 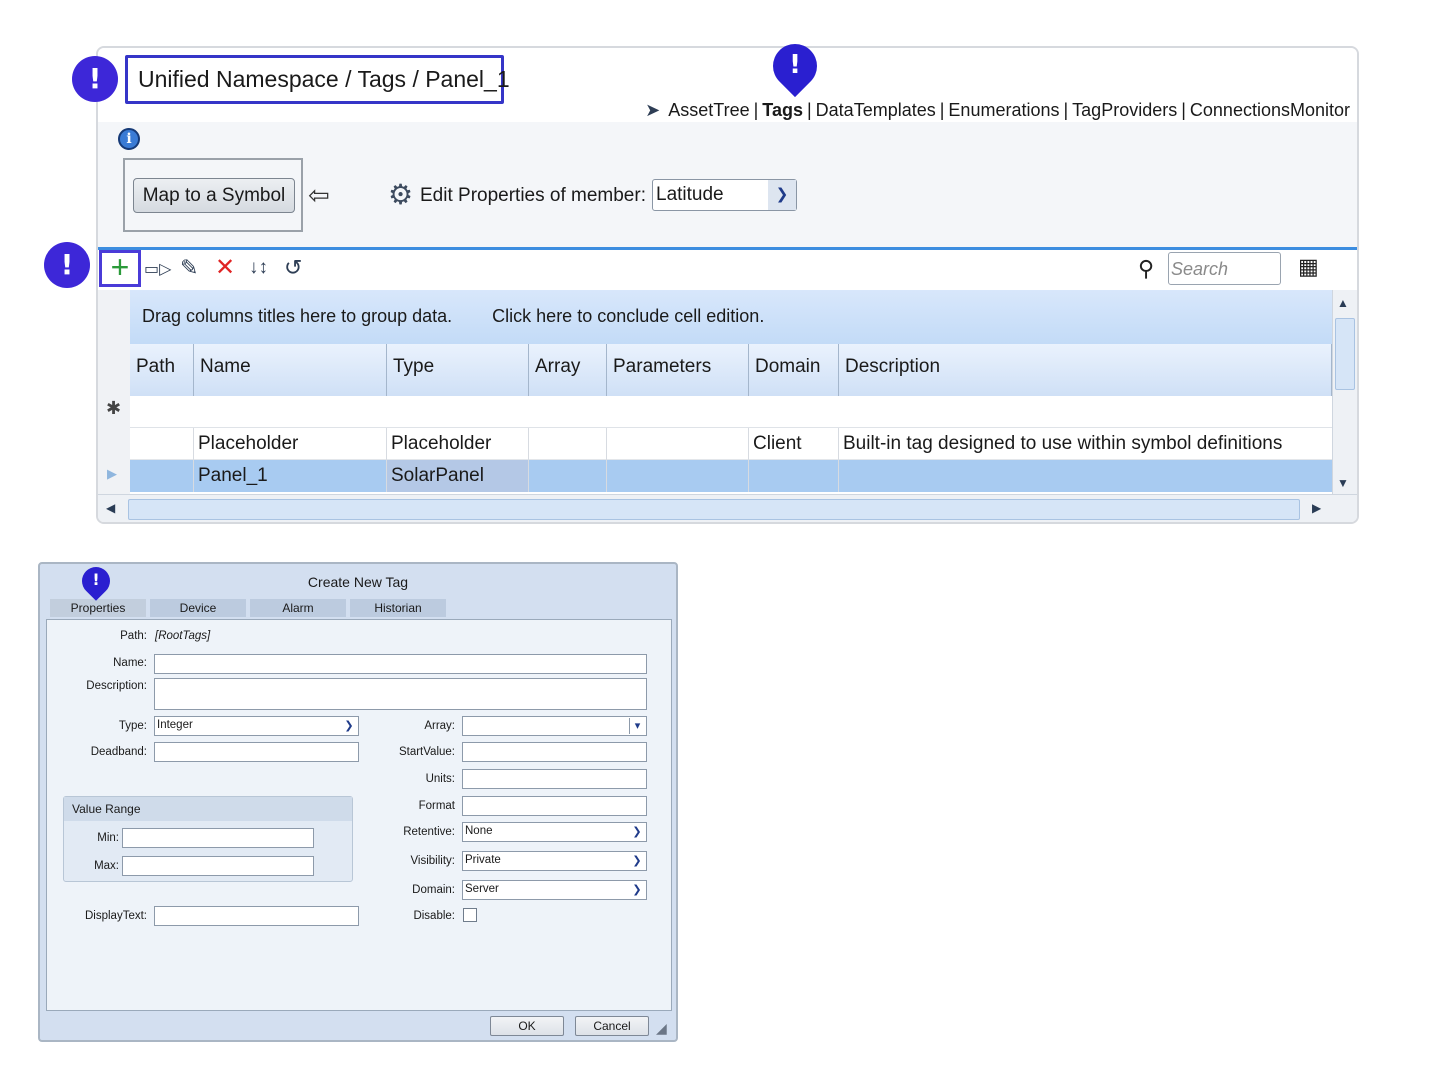 I want to click on column-header-name: Name, so click(x=290, y=370).